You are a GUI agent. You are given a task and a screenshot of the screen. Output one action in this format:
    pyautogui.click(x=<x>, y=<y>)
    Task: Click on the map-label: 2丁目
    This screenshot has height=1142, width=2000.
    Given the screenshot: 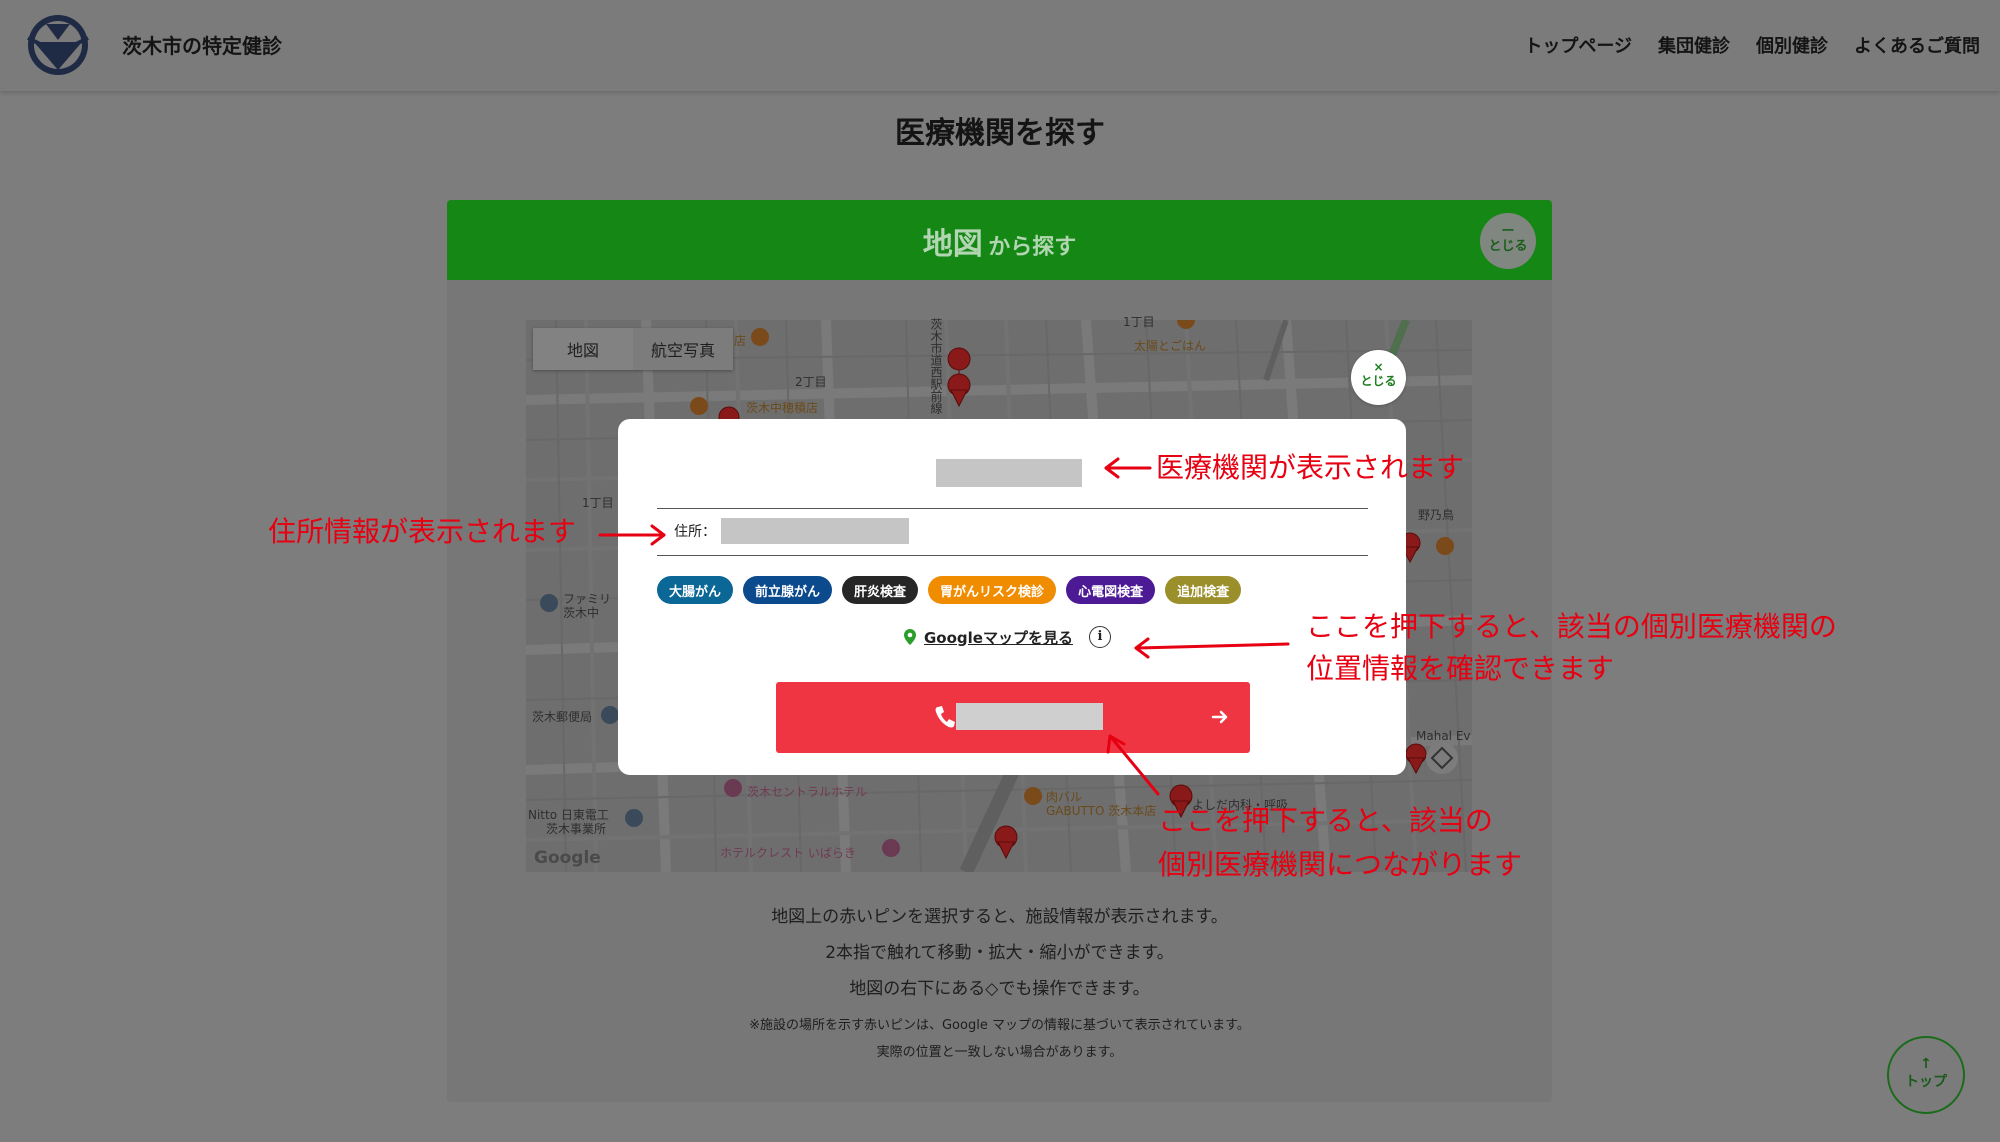 What is the action you would take?
    pyautogui.click(x=811, y=382)
    